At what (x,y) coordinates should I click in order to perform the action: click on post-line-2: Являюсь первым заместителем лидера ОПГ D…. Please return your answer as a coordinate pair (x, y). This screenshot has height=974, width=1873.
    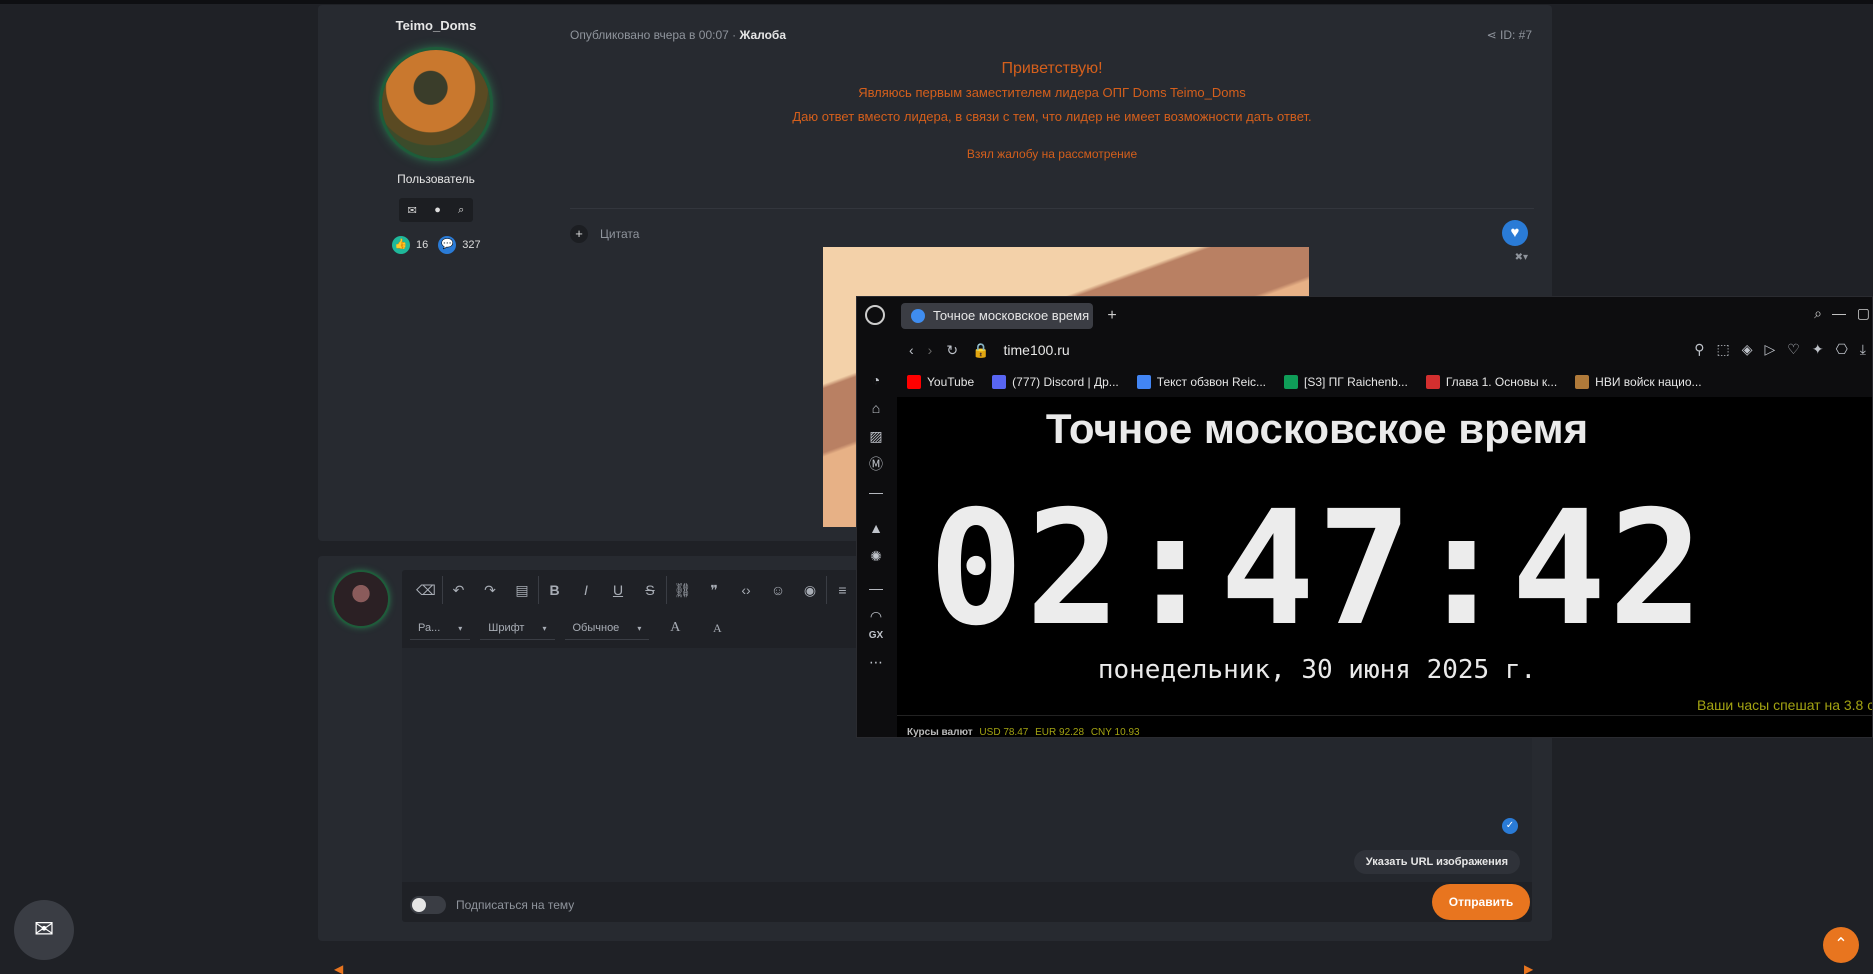
    Looking at the image, I should click on (1052, 92).